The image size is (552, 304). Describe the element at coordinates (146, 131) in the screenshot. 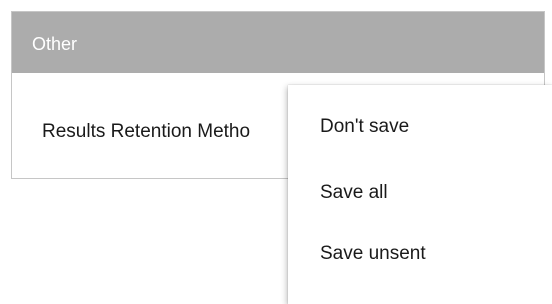

I see `results-retention-method-label: Results Retention Metho` at that location.